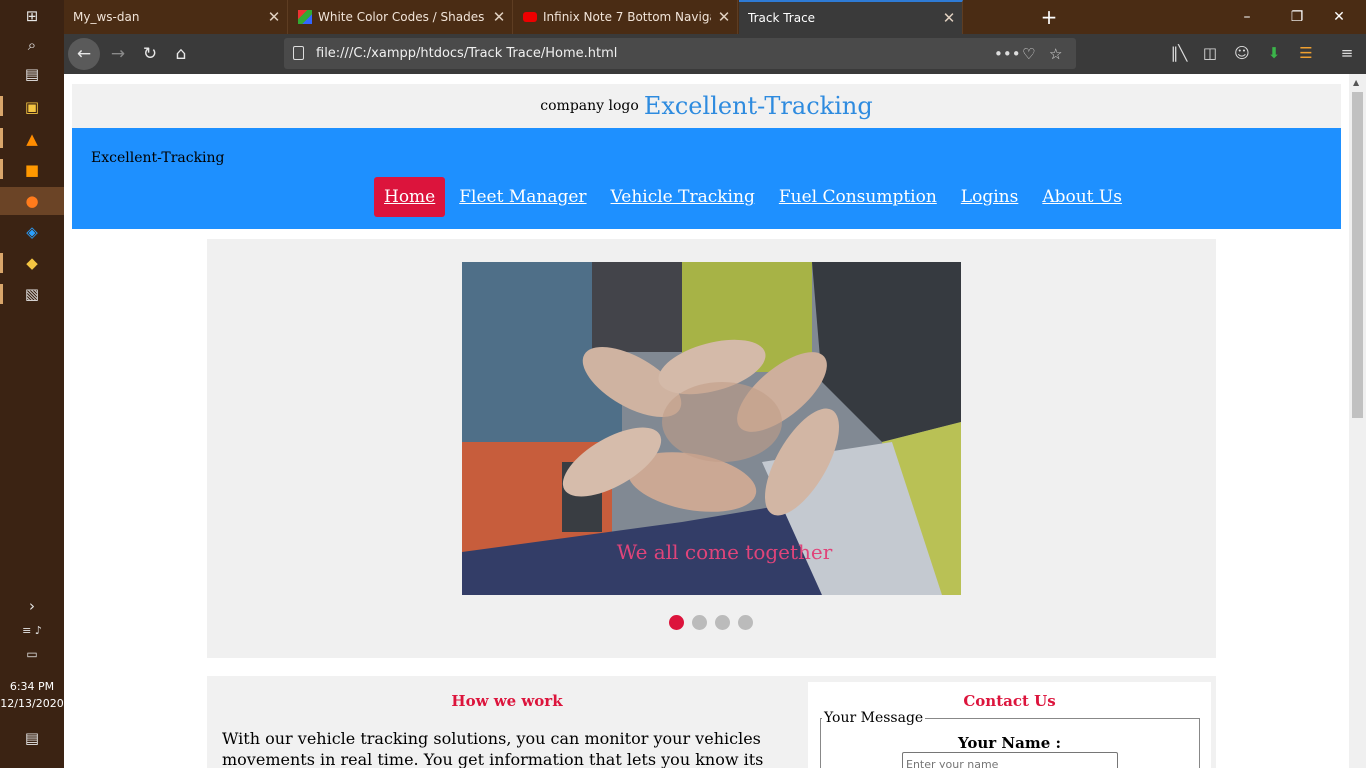 The image size is (1366, 768). I want to click on nav-link-about-us: About Us, so click(1082, 197).